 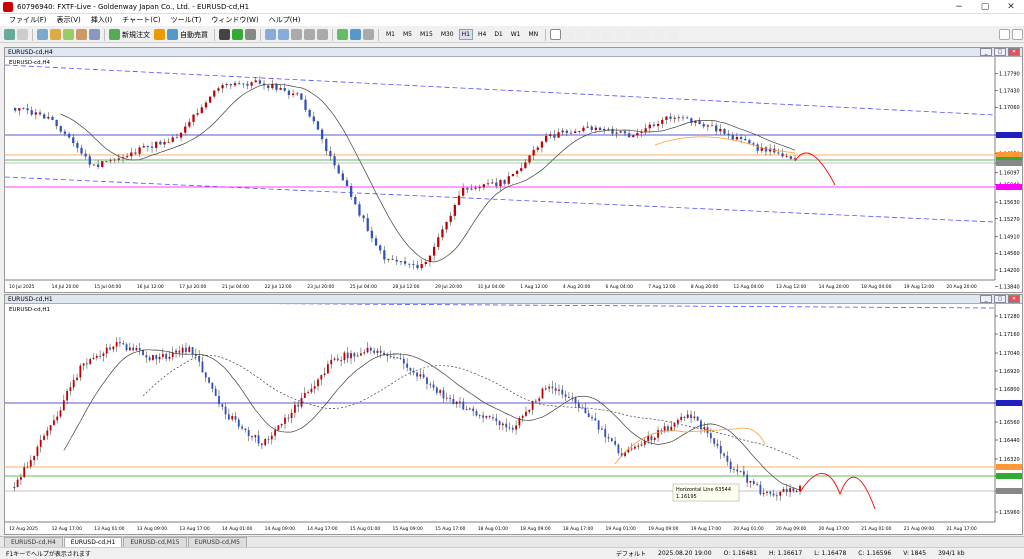 I want to click on status-datetime: 2025.08.20 19:00, so click(x=685, y=553).